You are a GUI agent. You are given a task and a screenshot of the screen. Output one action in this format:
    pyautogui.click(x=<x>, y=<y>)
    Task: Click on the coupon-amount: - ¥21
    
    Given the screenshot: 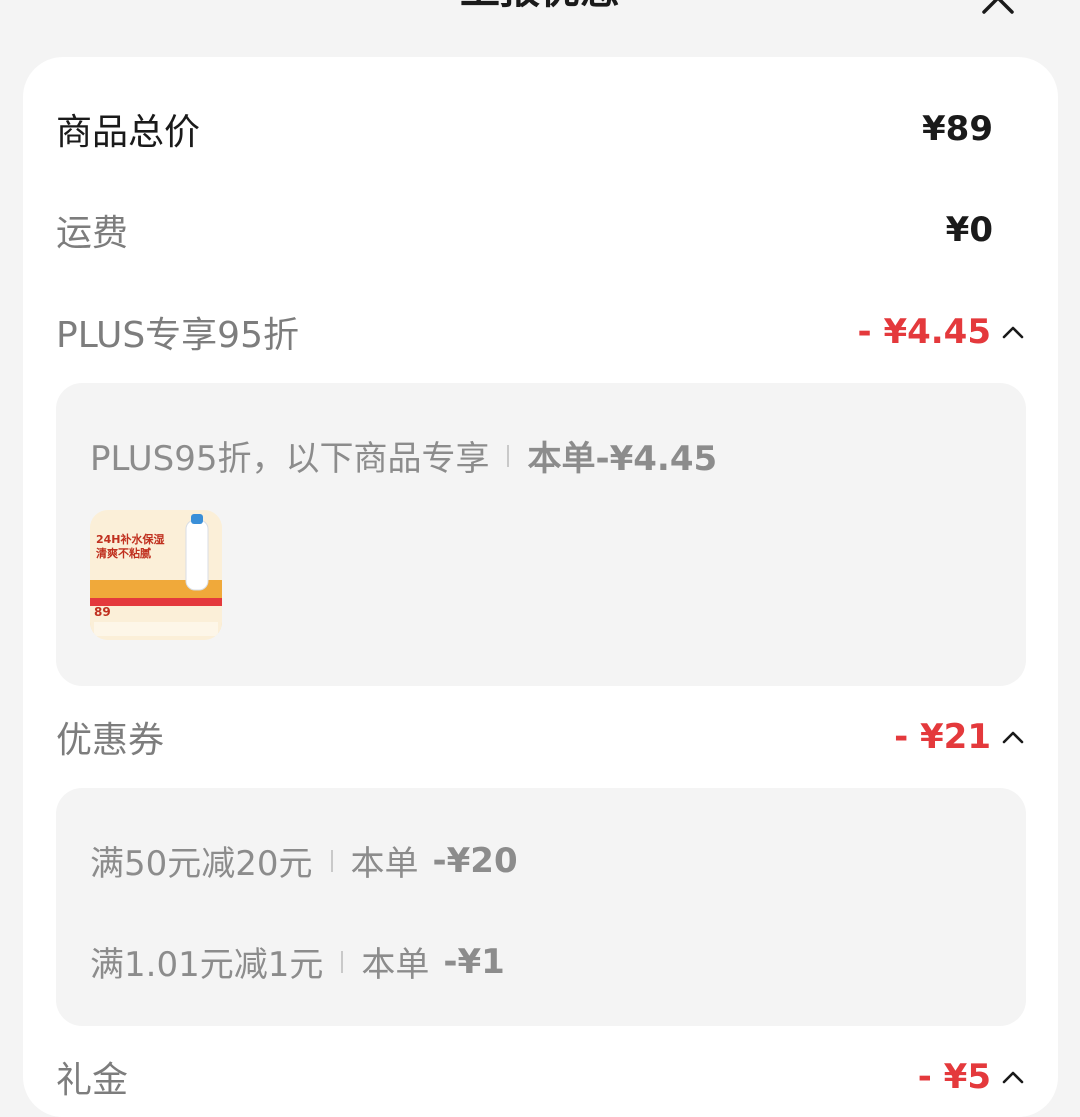 What is the action you would take?
    pyautogui.click(x=942, y=737)
    